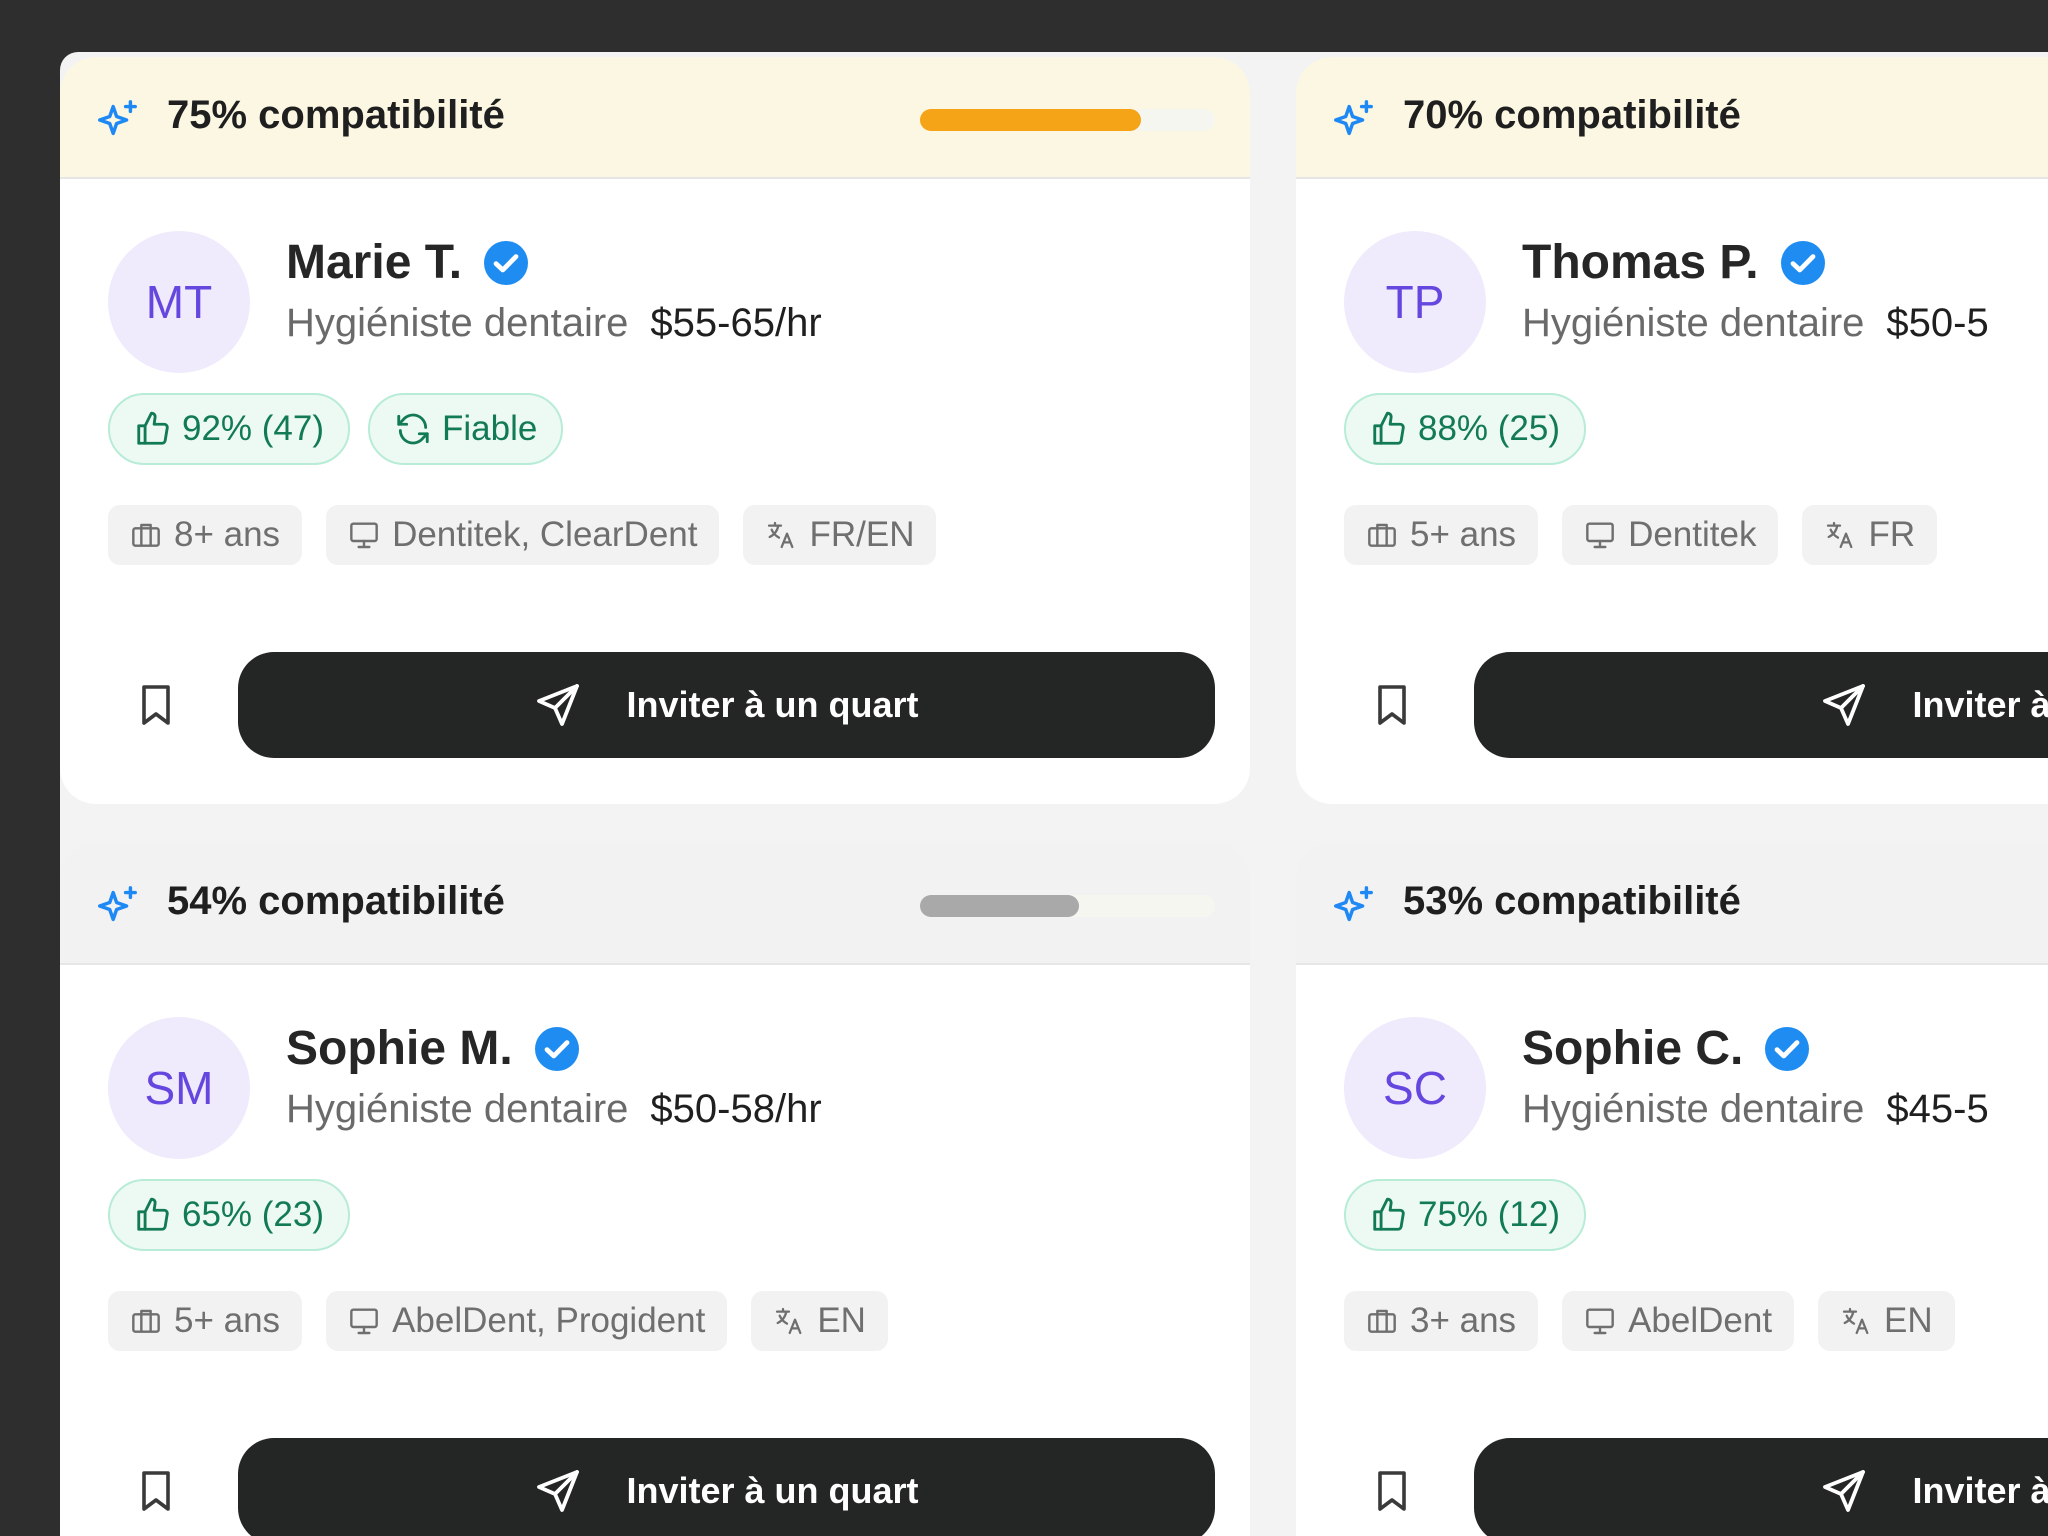 The width and height of the screenshot is (2048, 1536). Describe the element at coordinates (1415, 1088) in the screenshot. I see `avatar: SC` at that location.